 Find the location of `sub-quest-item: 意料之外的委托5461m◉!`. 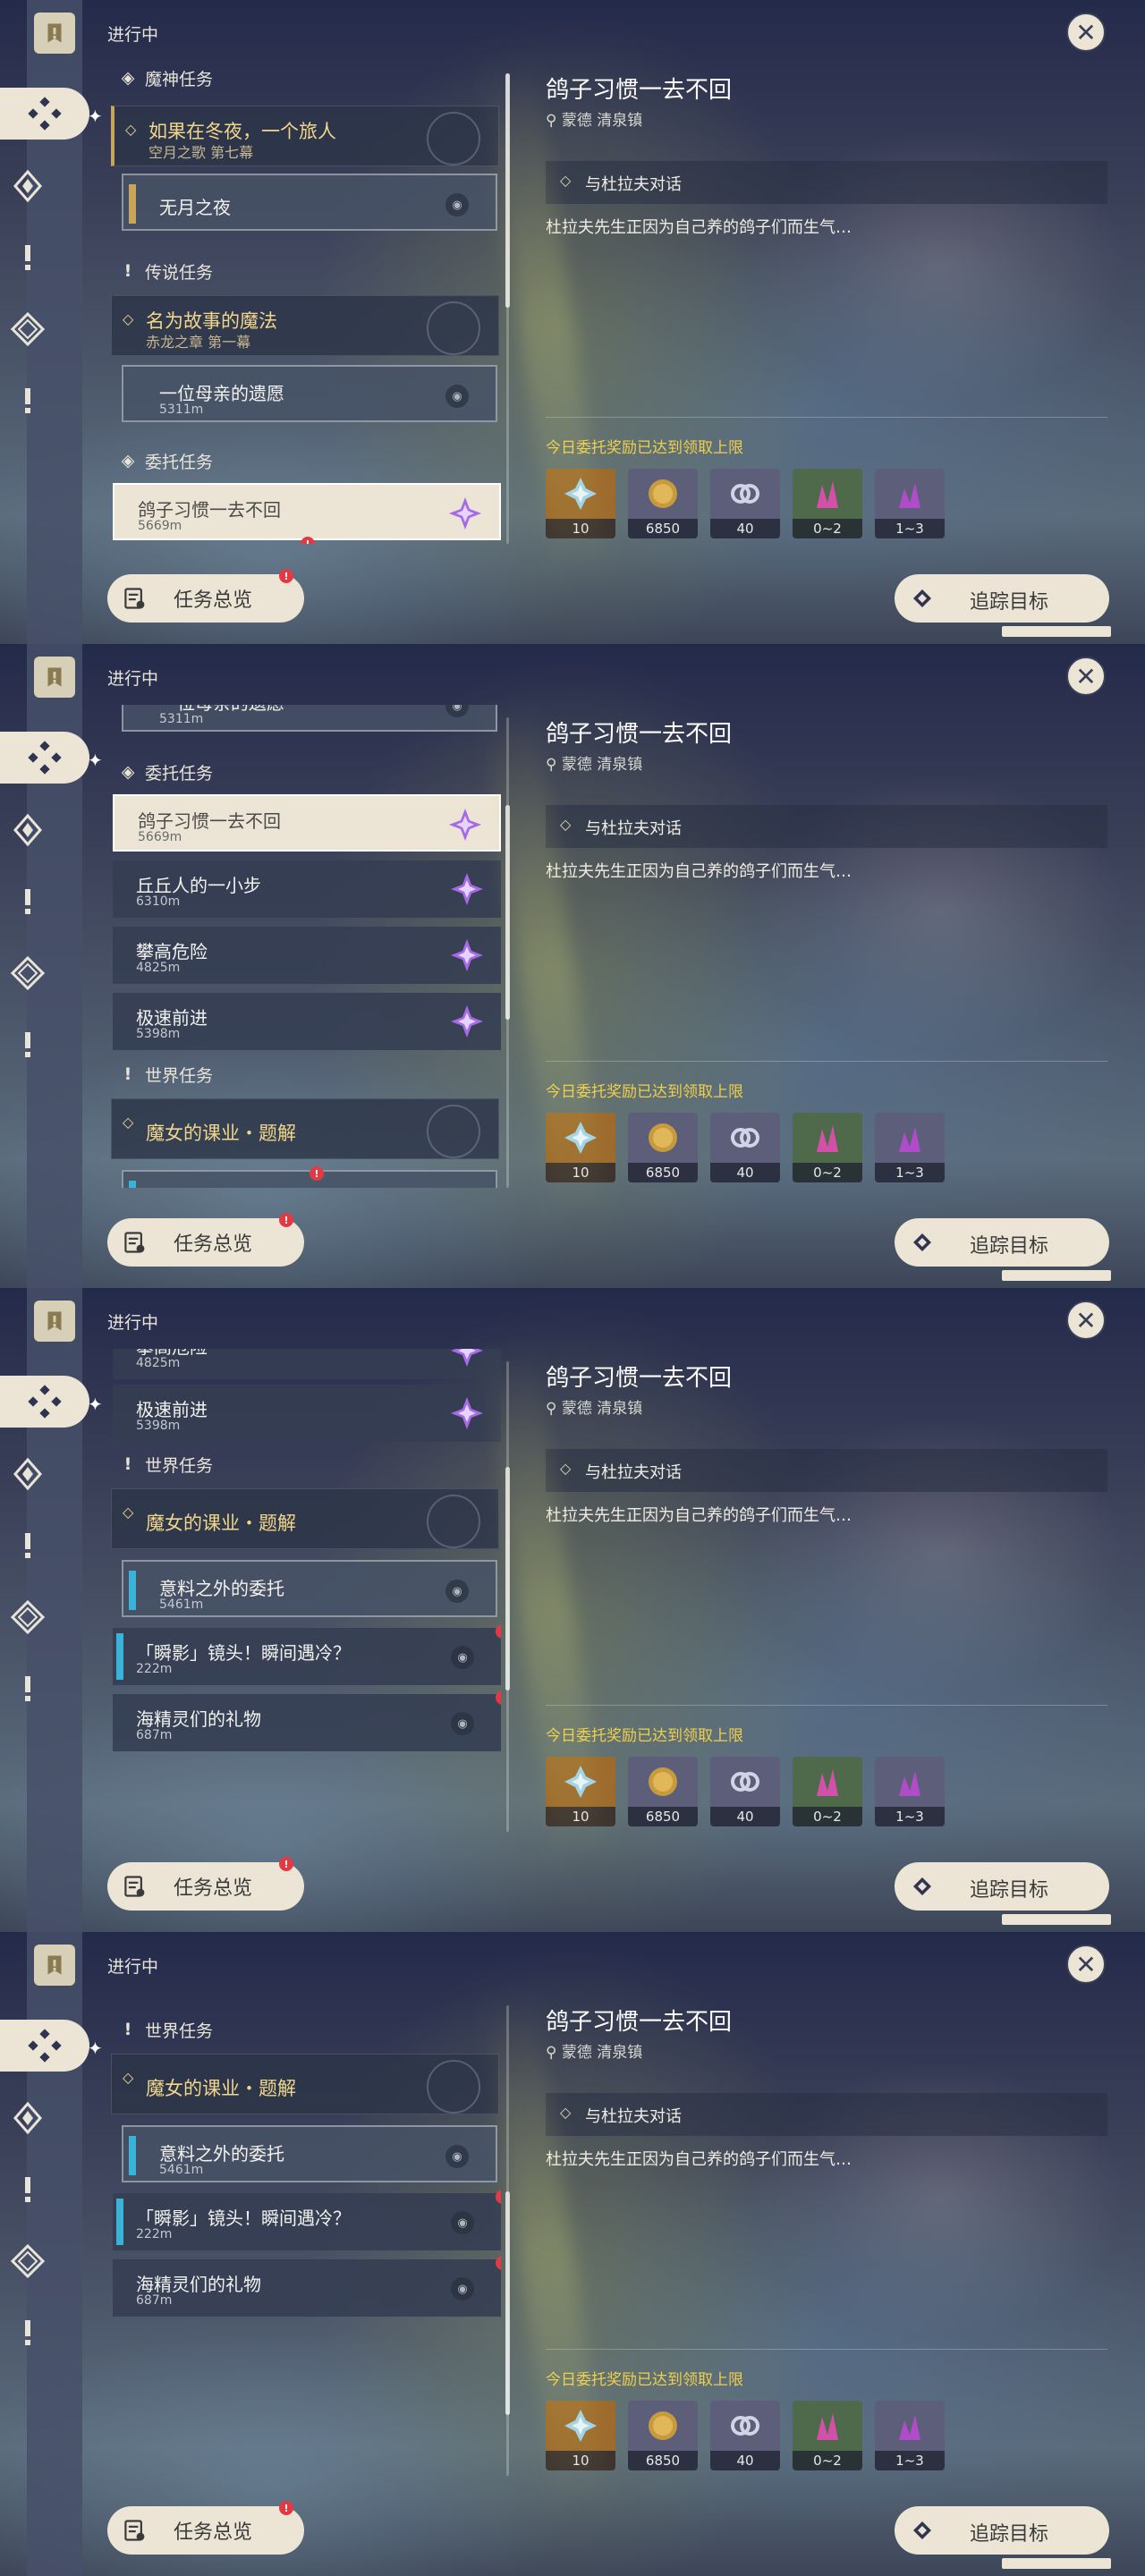

sub-quest-item: 意料之外的委托5461m◉! is located at coordinates (309, 1177).